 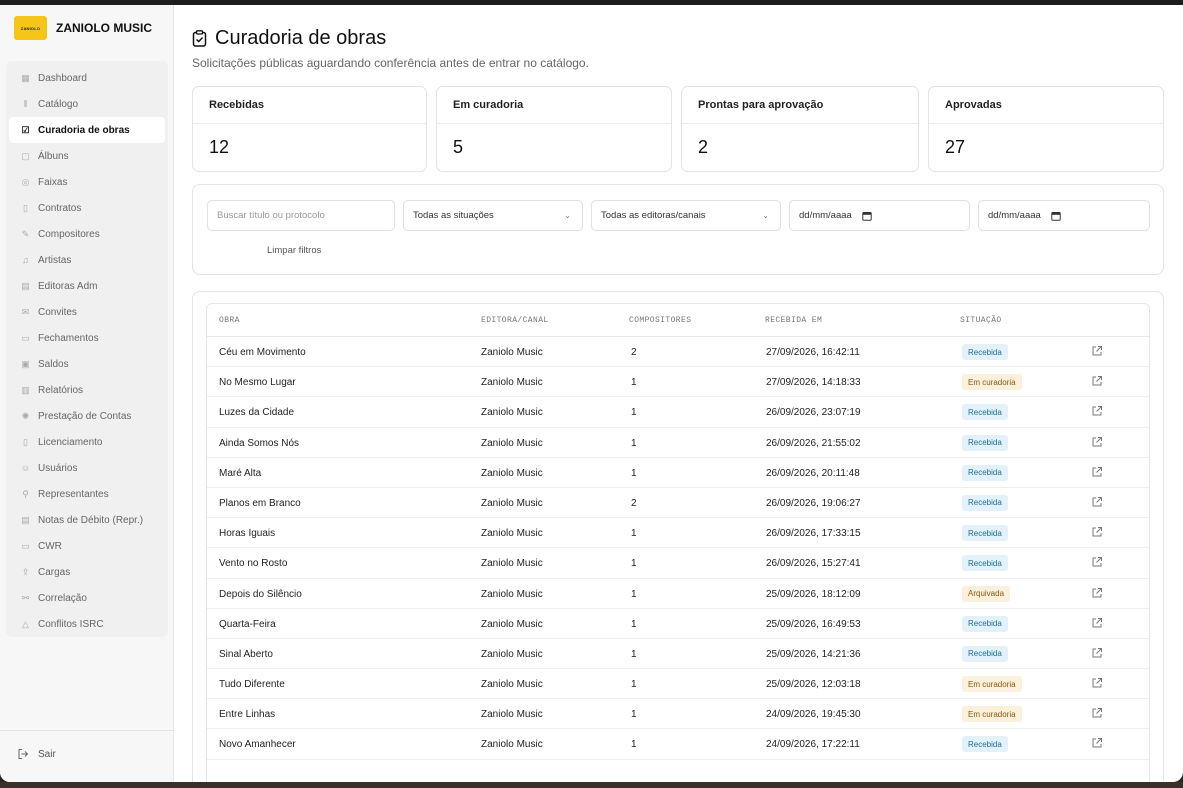 I want to click on cell-recebida: 26/09/2026, 21:55:02, so click(x=813, y=443).